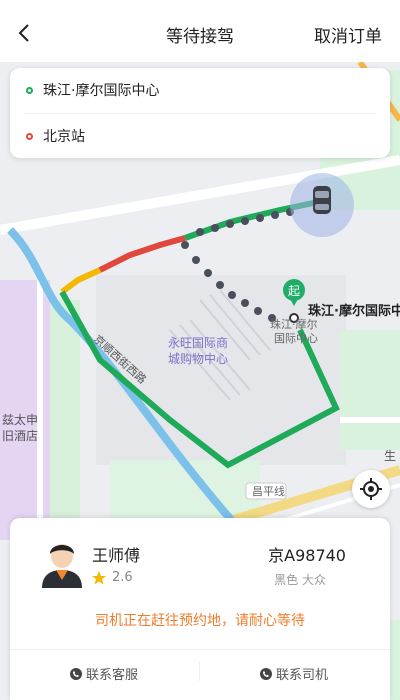 This screenshot has height=700, width=400. What do you see at coordinates (122, 577) in the screenshot?
I see `rating-value: 2.6` at bounding box center [122, 577].